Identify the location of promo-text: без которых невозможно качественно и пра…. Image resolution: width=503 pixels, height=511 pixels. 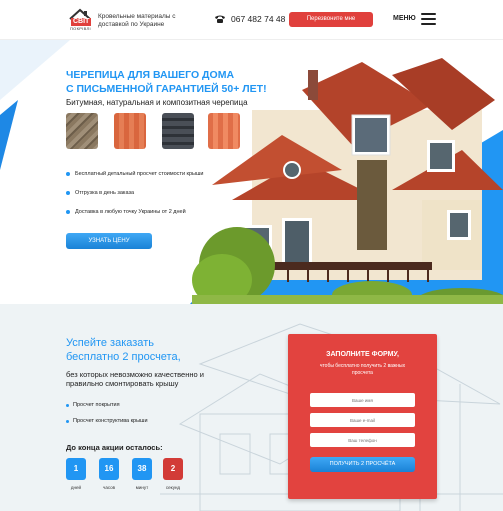
(135, 379).